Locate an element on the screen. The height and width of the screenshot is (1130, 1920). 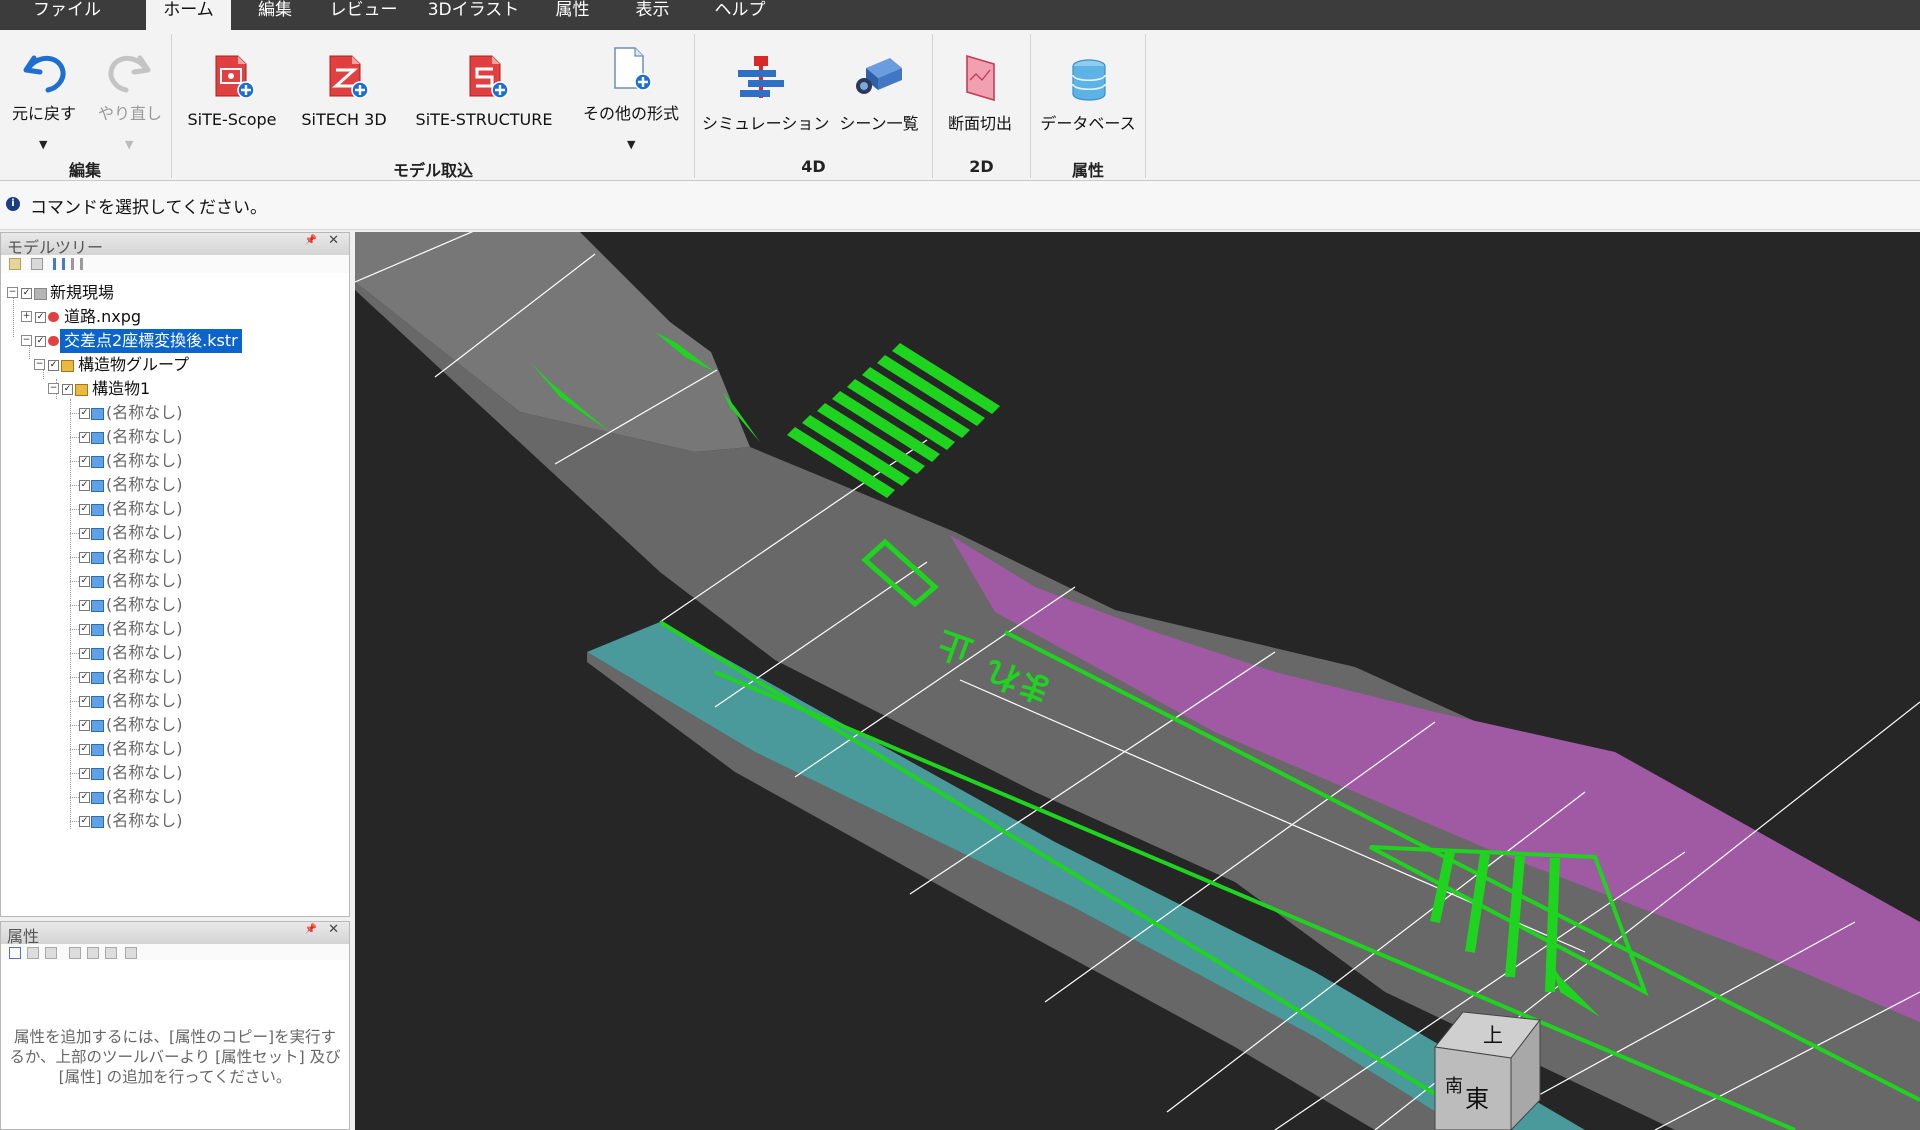
tree-node-road-file: + ✓ 道路.nxpg is located at coordinates (175, 317).